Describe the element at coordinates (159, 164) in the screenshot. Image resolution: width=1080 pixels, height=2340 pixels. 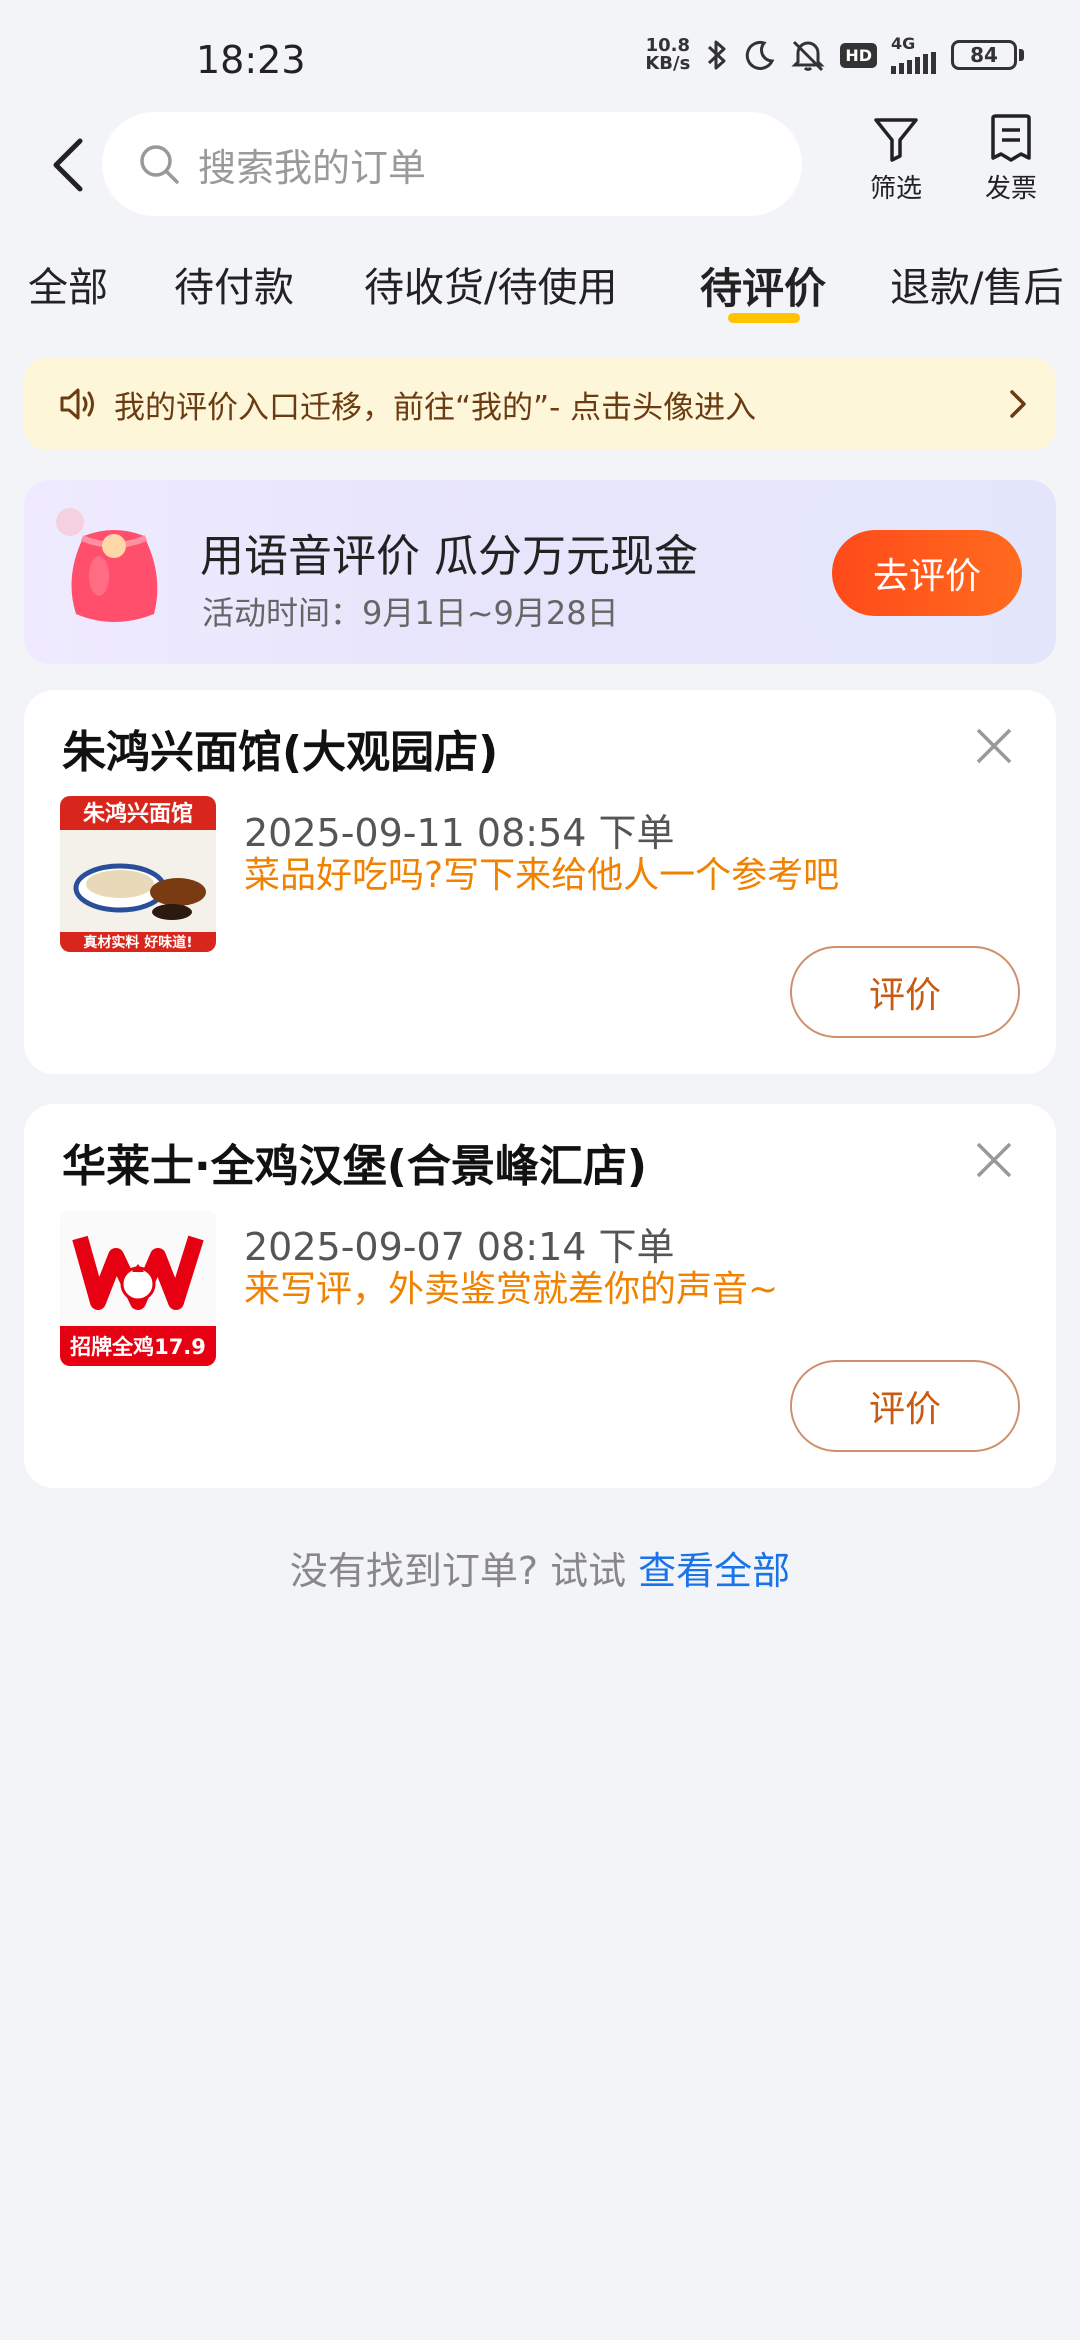
I see `search-icon` at that location.